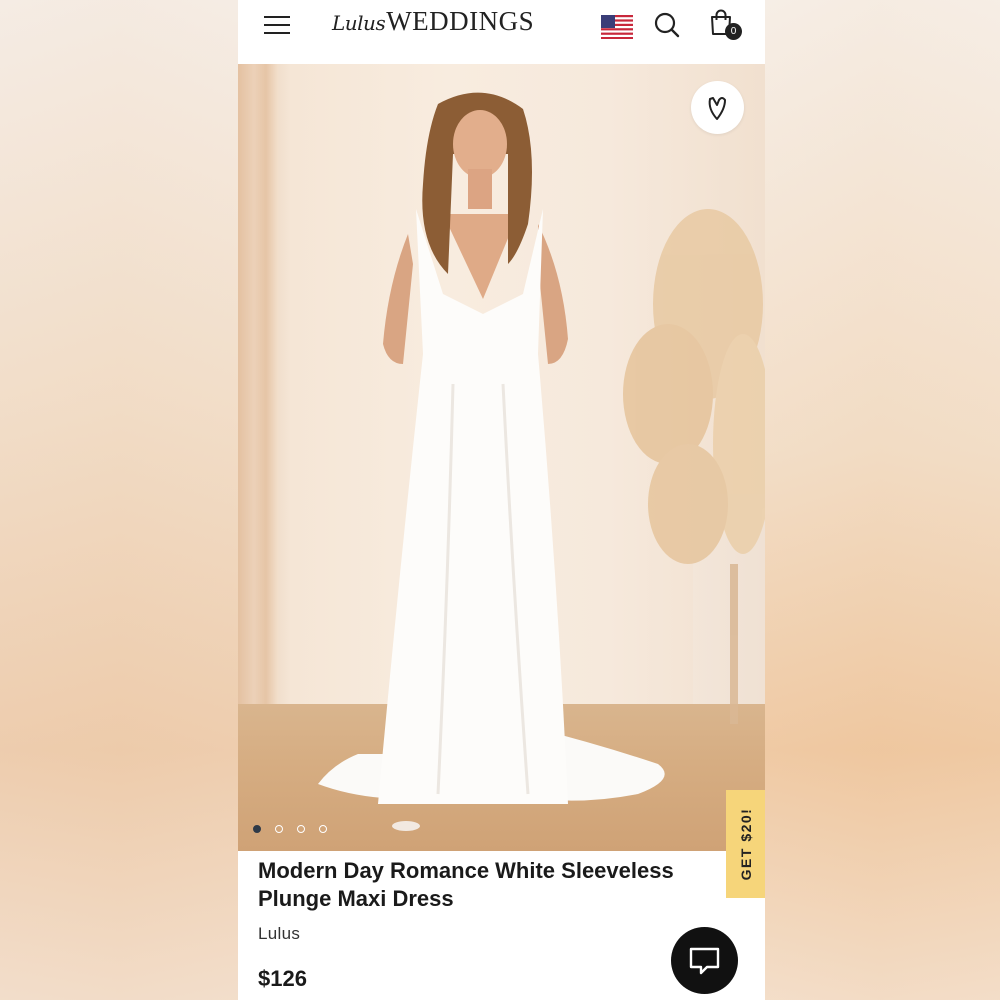 This screenshot has height=1000, width=1000. What do you see at coordinates (277, 24) in the screenshot?
I see `menu-icon` at bounding box center [277, 24].